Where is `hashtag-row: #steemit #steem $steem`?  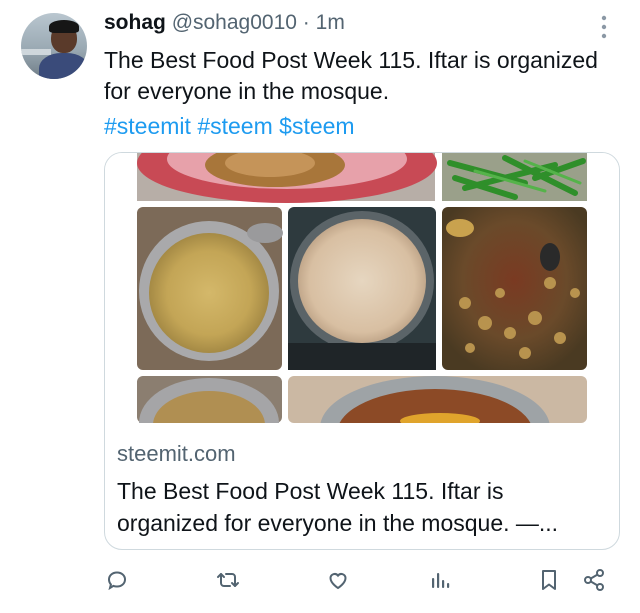
hashtag-row: #steemit #steem $steem is located at coordinates (229, 126).